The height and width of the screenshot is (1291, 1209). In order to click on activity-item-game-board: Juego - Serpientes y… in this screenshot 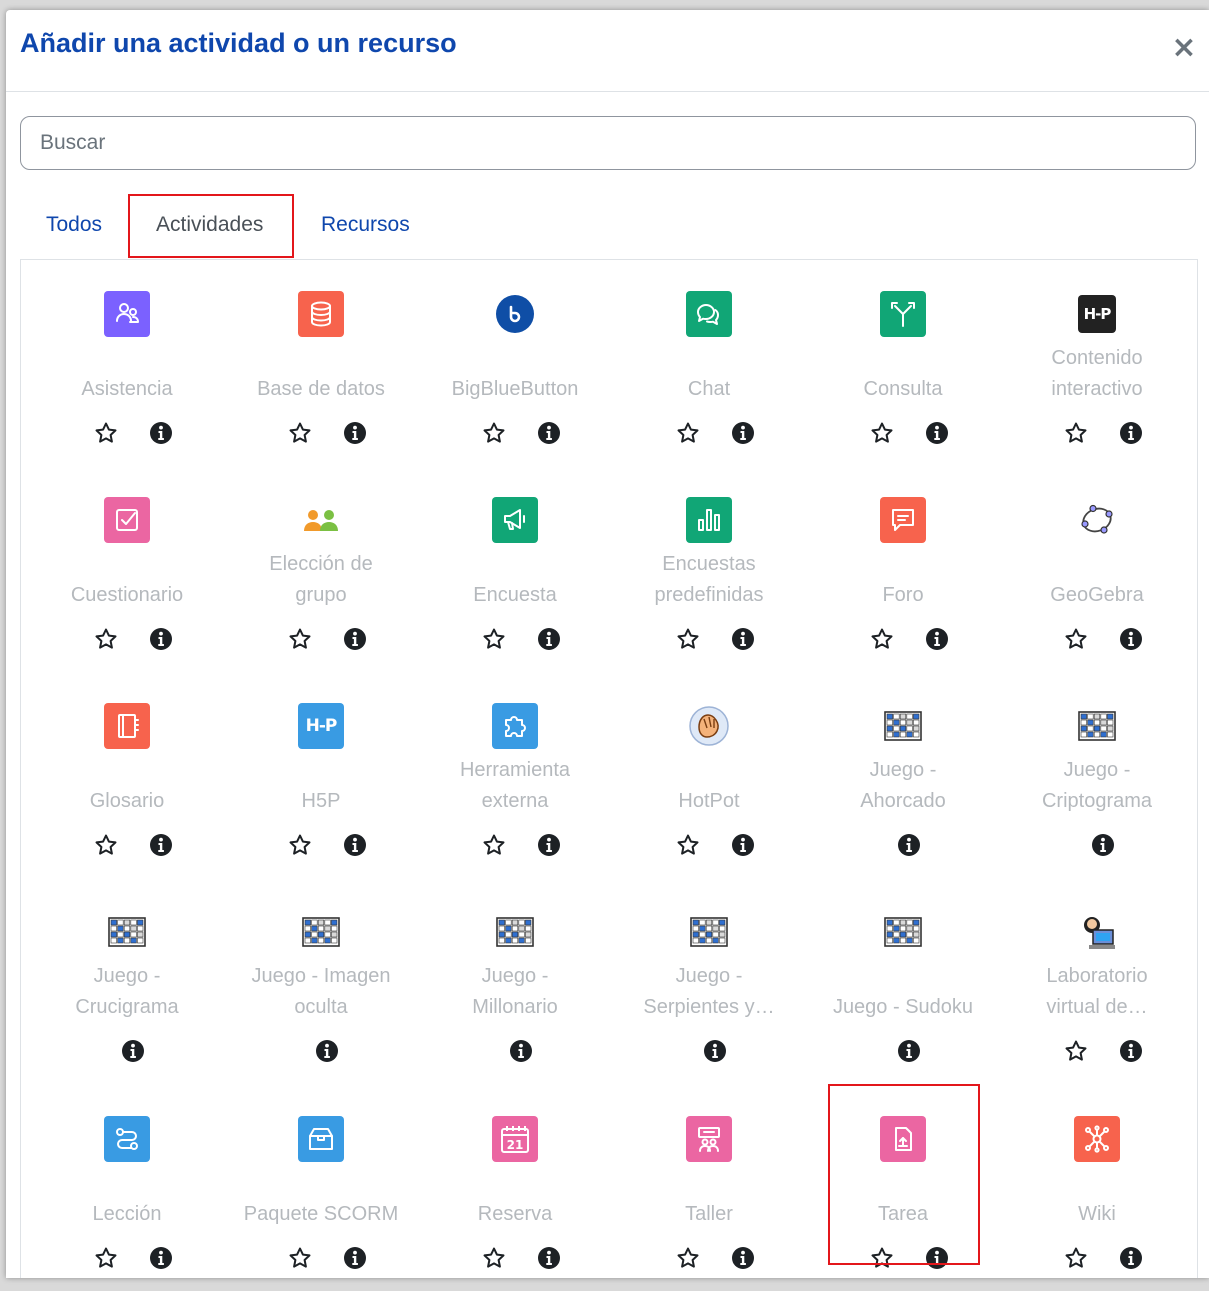, I will do `click(709, 981)`.